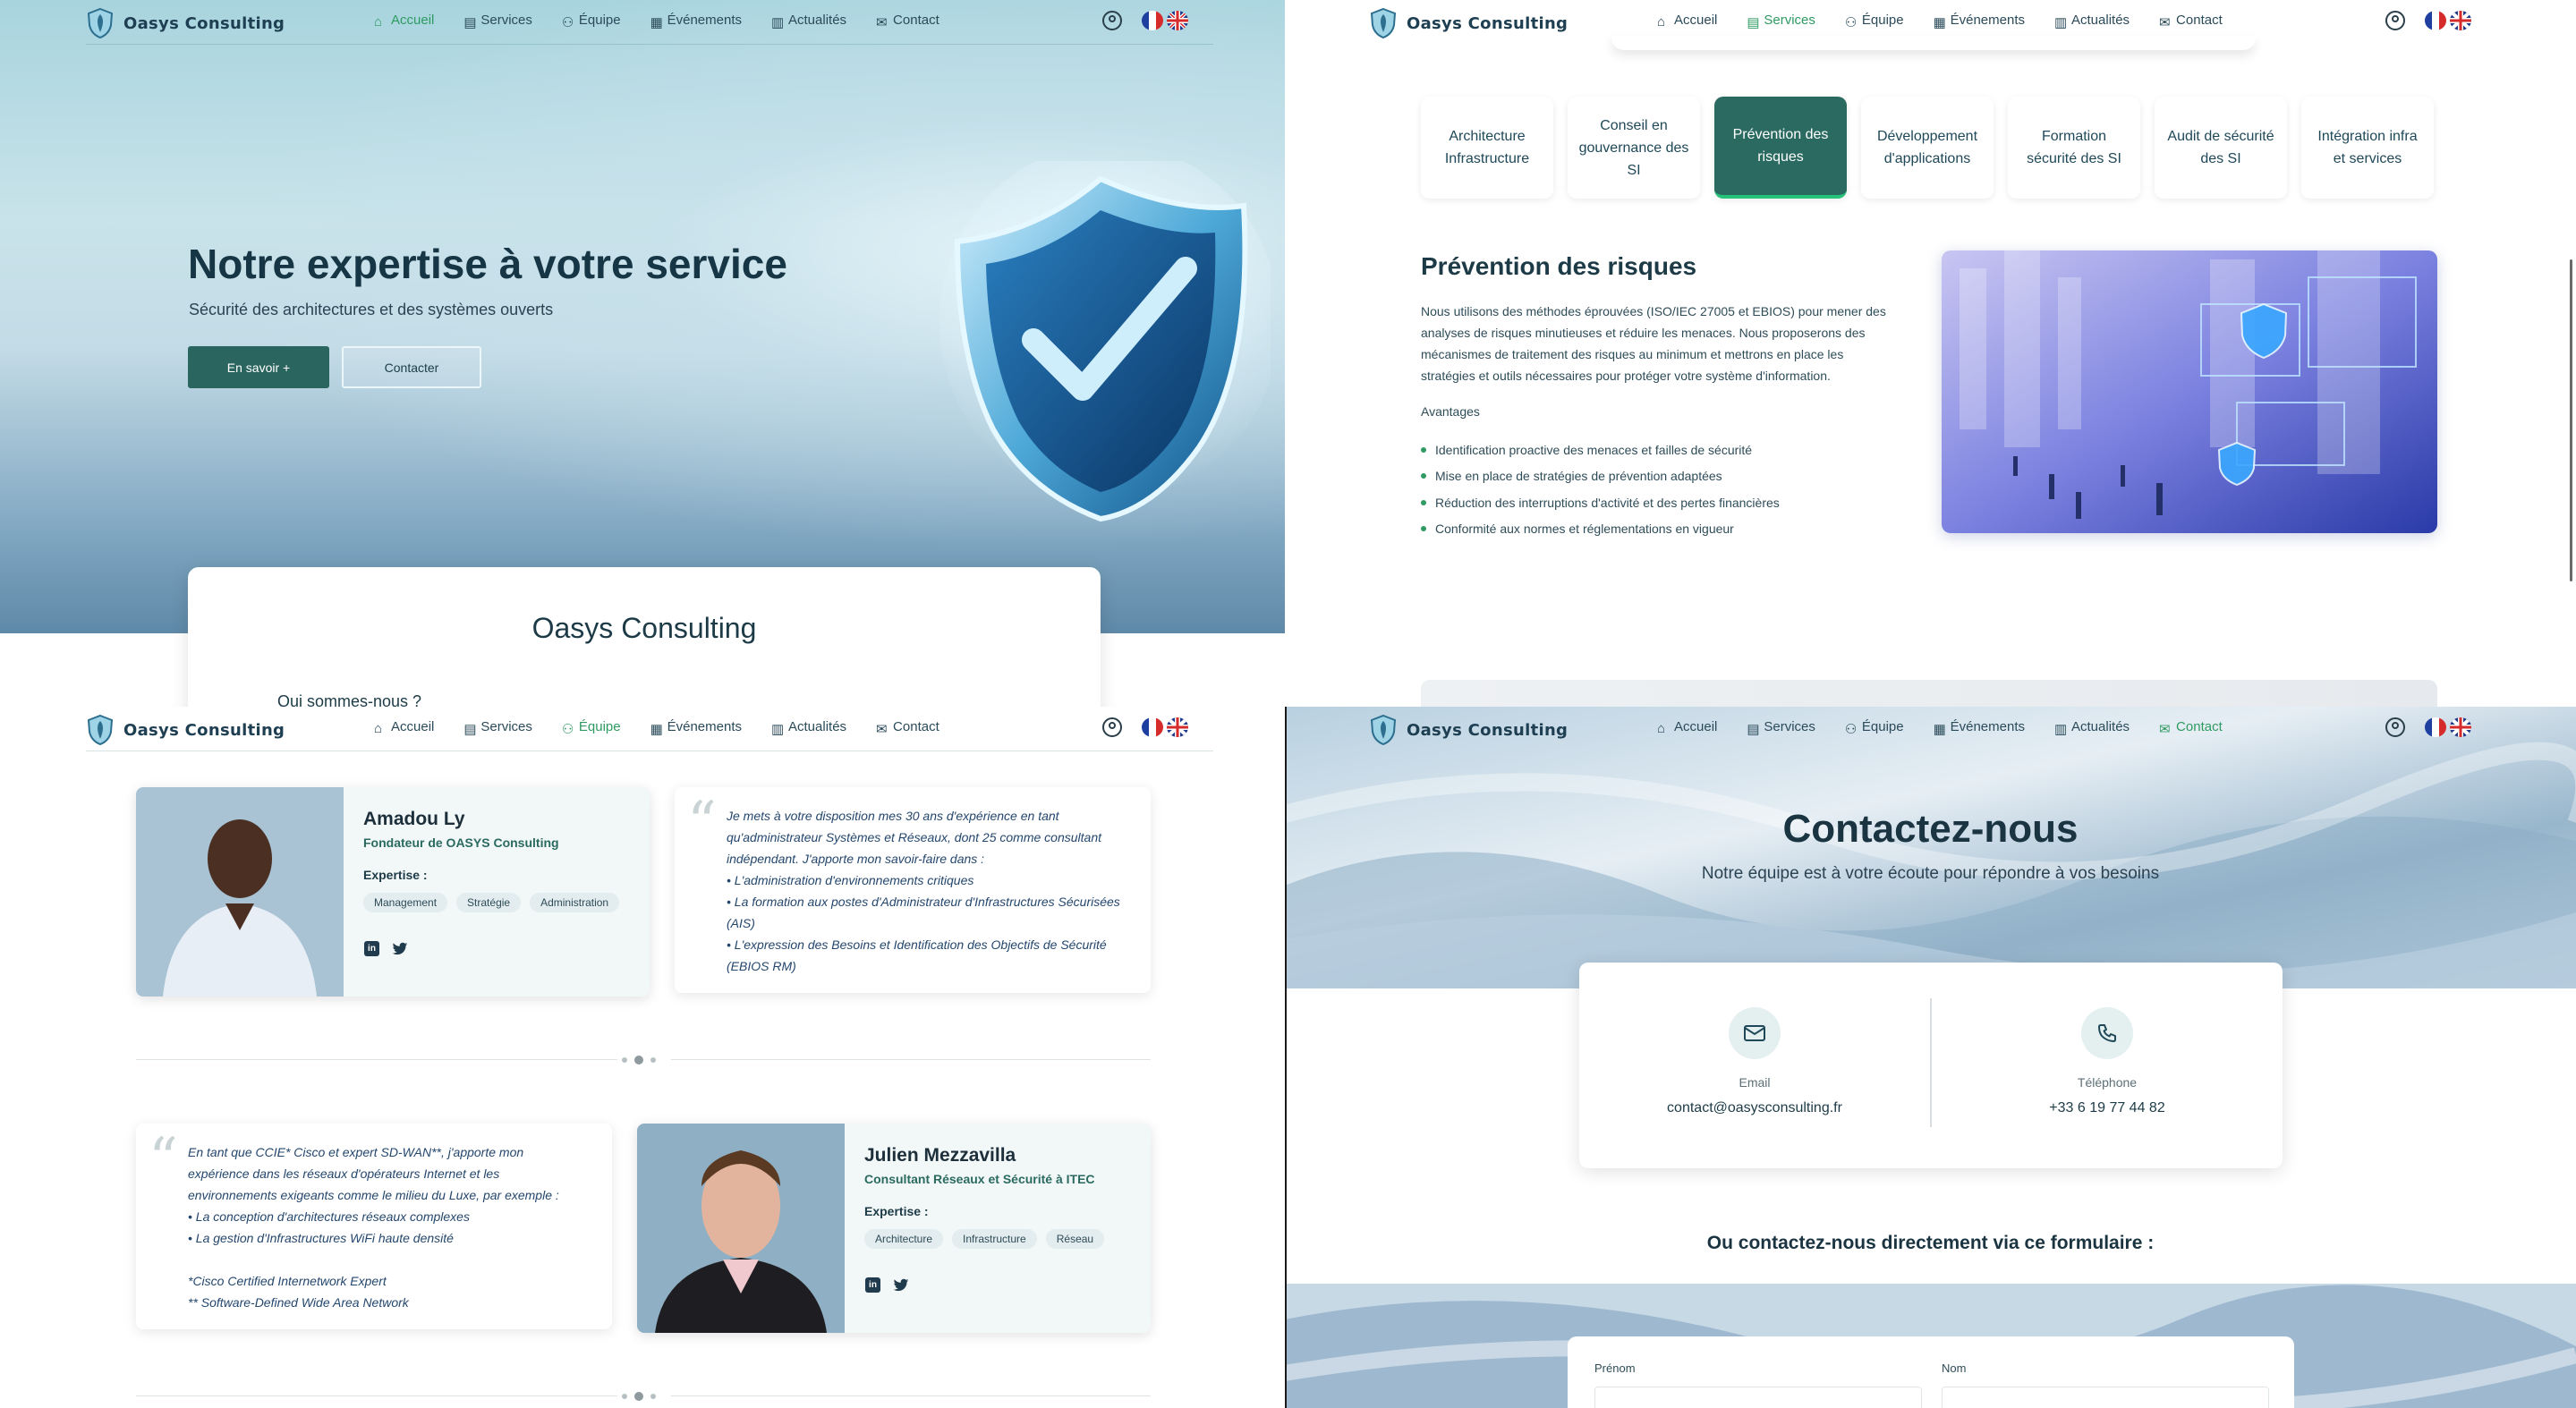 The image size is (2576, 1408). Describe the element at coordinates (2448, 727) in the screenshot. I see `language-switcher` at that location.